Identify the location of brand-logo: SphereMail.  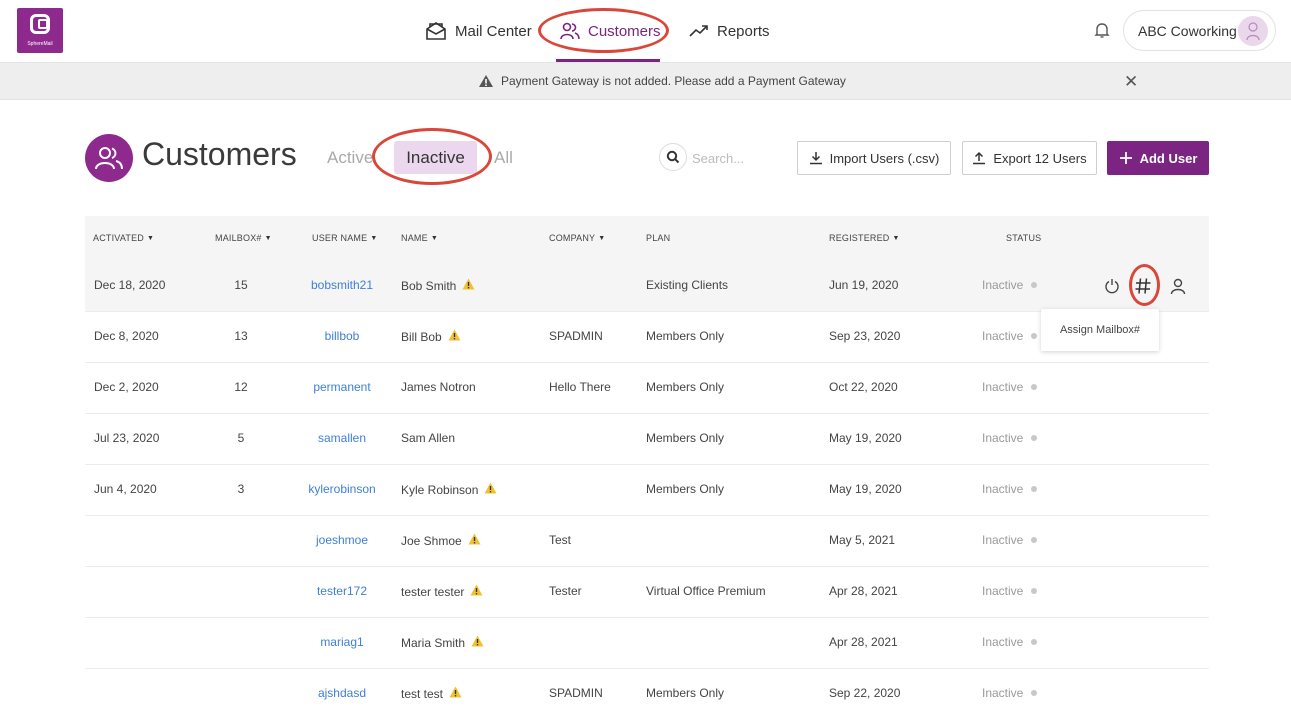
(40, 30).